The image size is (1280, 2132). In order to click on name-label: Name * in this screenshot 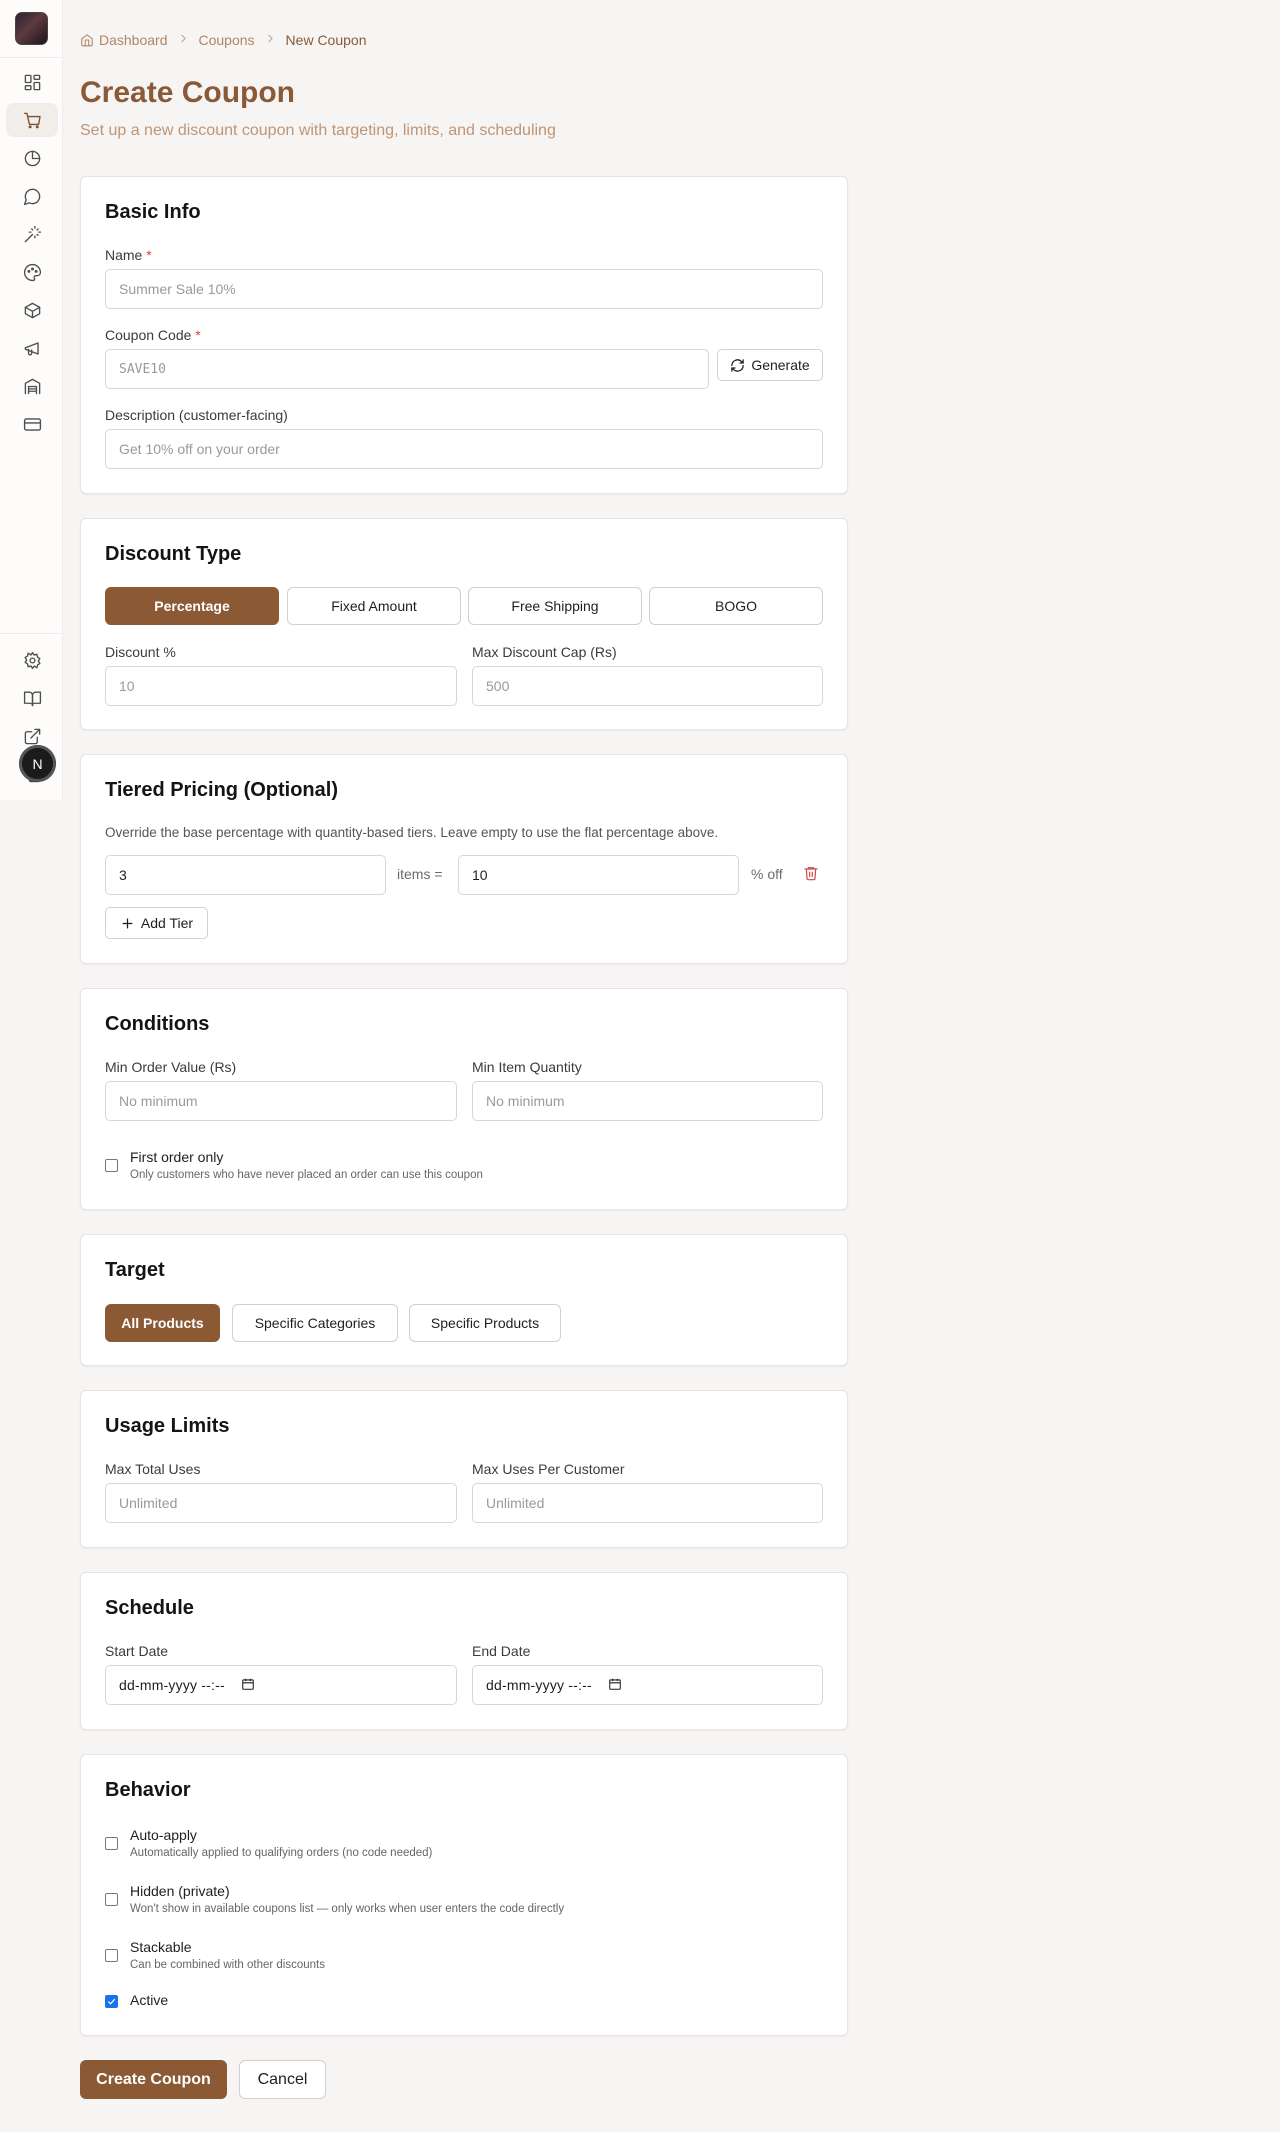, I will do `click(128, 255)`.